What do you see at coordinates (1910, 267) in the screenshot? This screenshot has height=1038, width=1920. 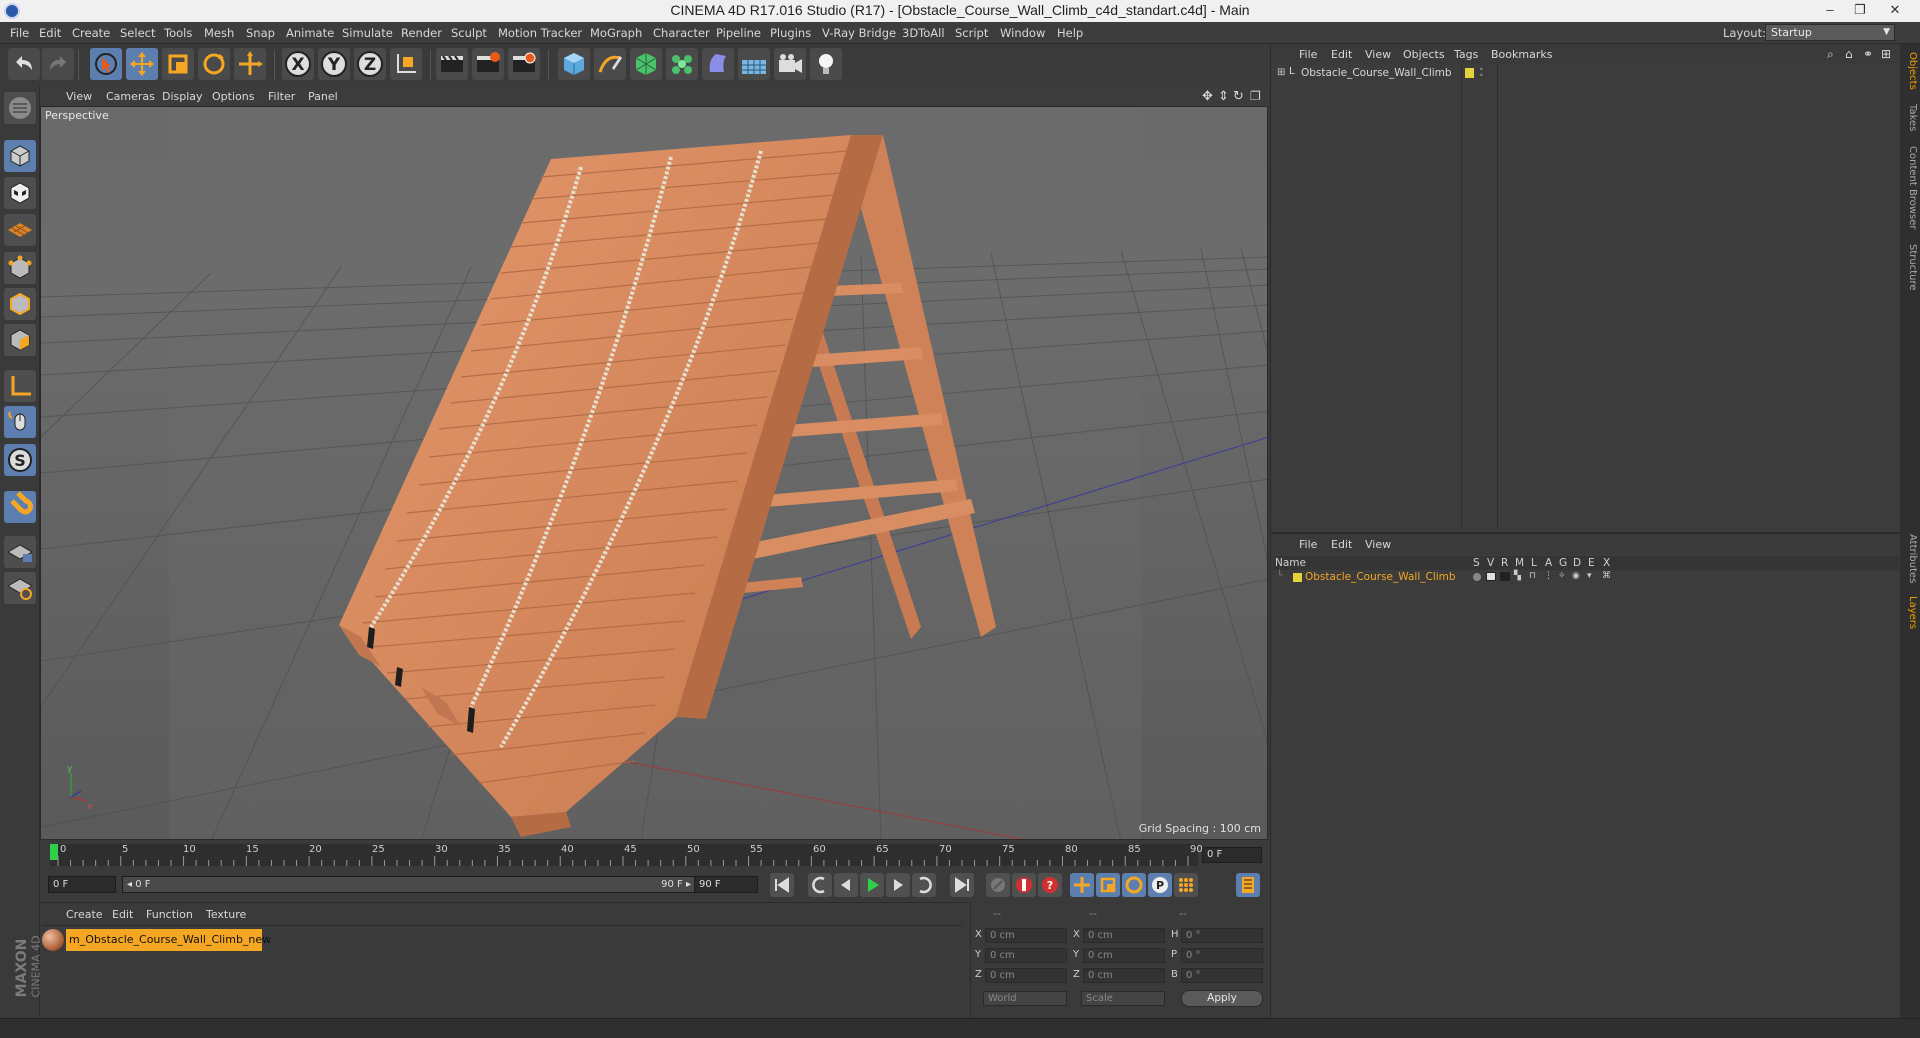 I see `tab-structure: Structure` at bounding box center [1910, 267].